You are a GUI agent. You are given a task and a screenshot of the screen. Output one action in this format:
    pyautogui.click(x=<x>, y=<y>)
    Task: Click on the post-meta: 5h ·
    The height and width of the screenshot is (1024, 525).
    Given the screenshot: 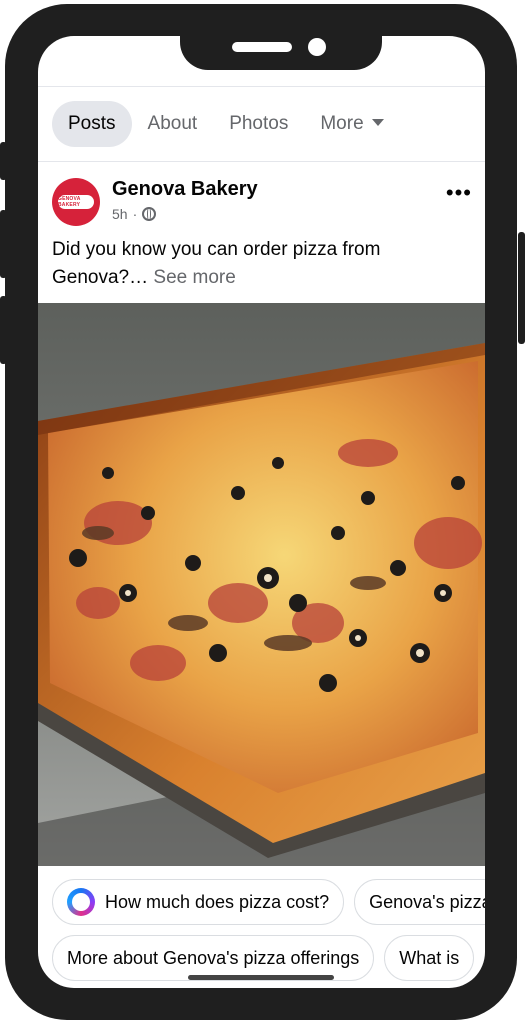 What is the action you would take?
    pyautogui.click(x=134, y=214)
    